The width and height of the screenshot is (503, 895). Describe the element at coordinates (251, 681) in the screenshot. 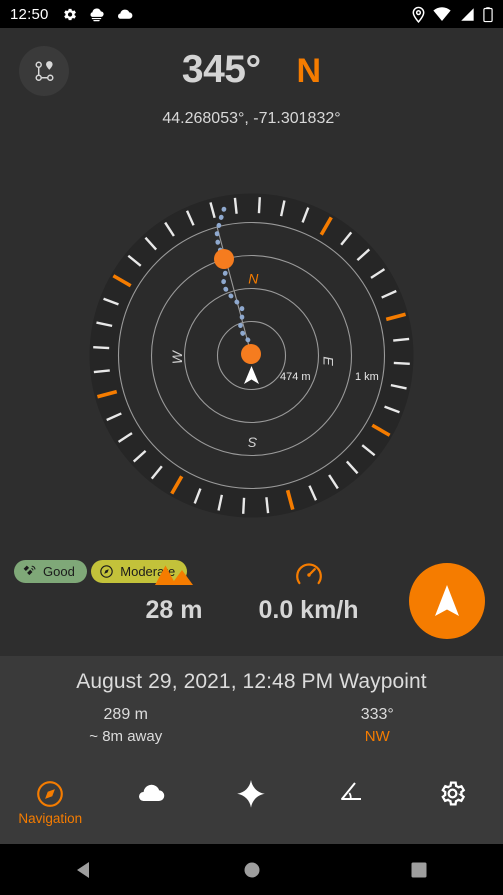

I see `waypoint-title: August 29, 2021, 12:48 PM Waypoint` at that location.